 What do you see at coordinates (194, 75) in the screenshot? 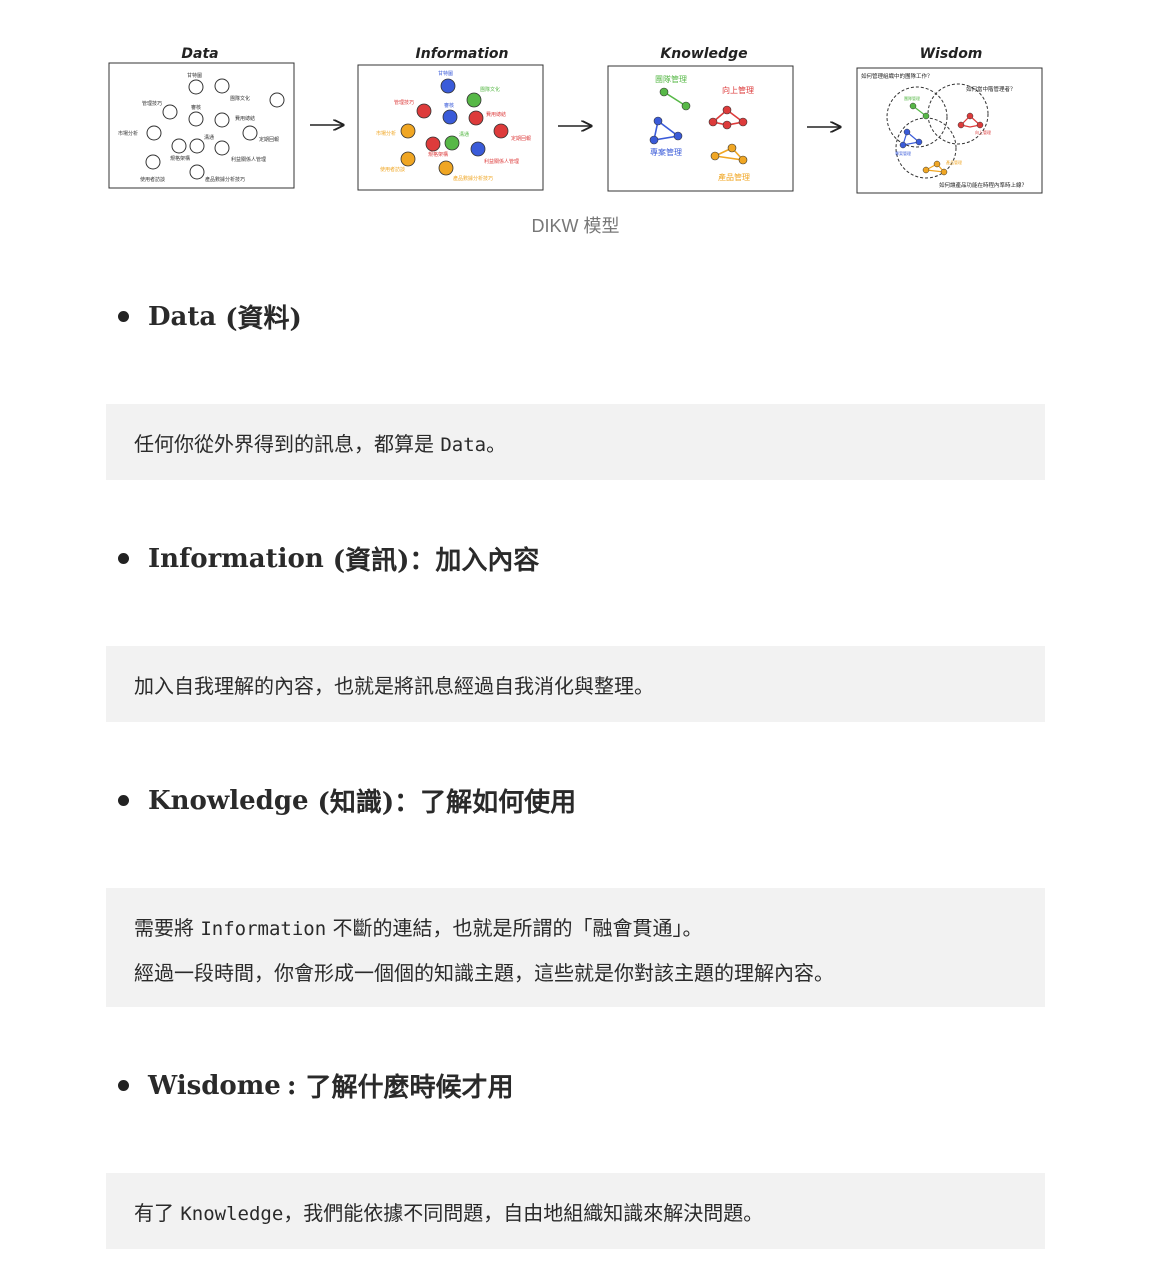
I see `data-label: 甘特圖` at bounding box center [194, 75].